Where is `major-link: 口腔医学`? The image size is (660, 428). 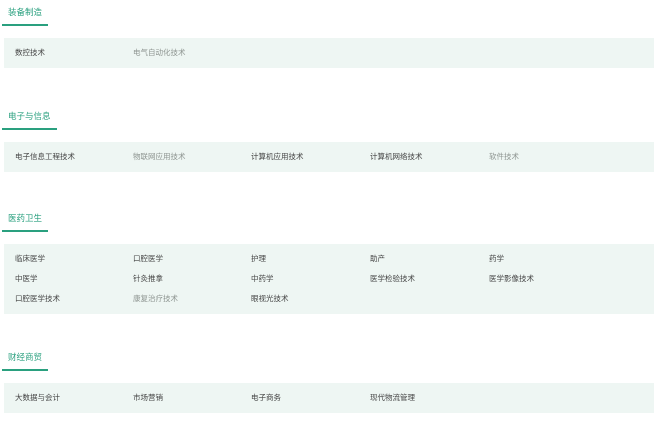
major-link: 口腔医学 is located at coordinates (148, 259).